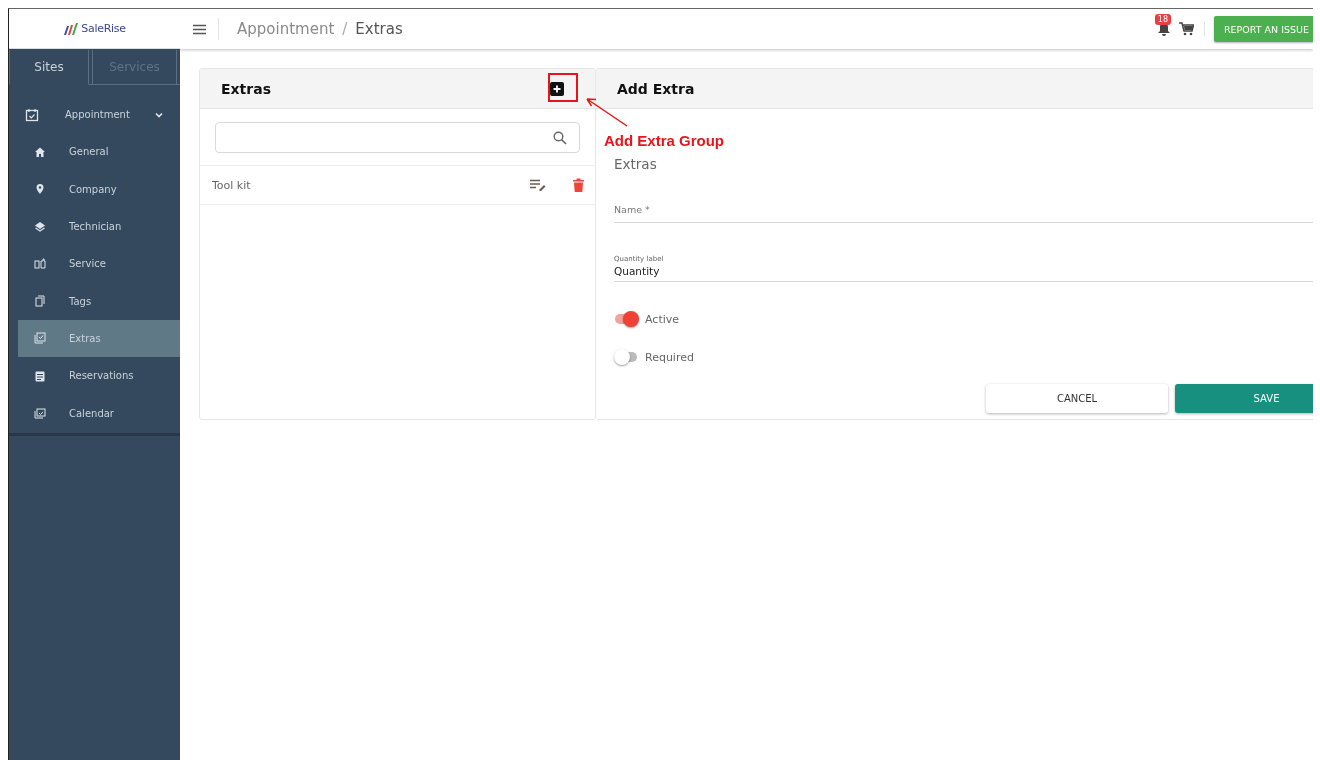 Image resolution: width=1320 pixels, height=760 pixels. What do you see at coordinates (99, 226) in the screenshot?
I see `sidebar-item: Technician` at bounding box center [99, 226].